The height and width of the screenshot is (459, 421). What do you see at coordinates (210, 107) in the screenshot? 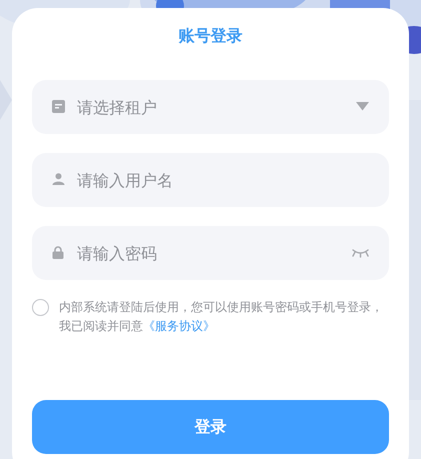
I see `tenant-select: 请选择租户` at bounding box center [210, 107].